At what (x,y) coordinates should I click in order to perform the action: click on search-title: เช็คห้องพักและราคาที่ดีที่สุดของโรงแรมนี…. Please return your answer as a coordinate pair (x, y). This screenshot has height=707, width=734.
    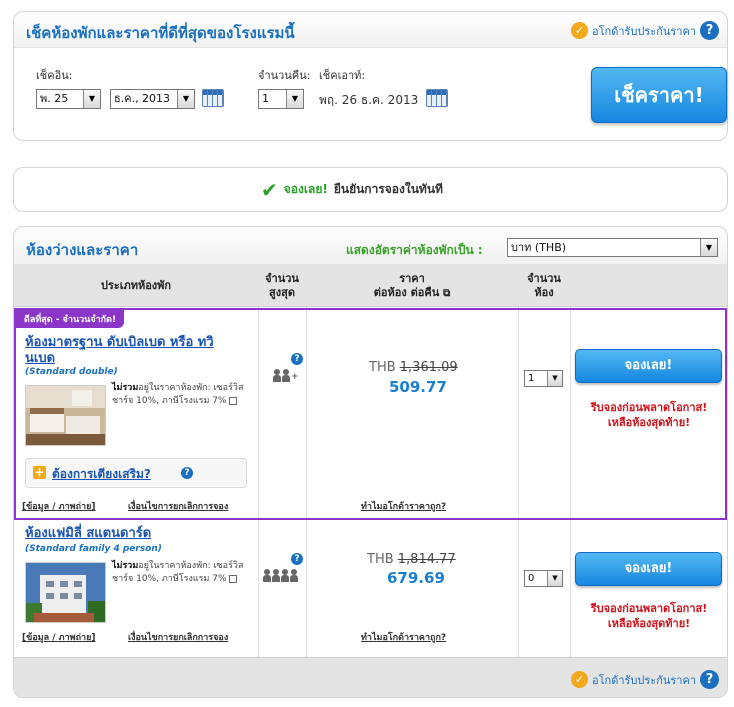
    Looking at the image, I should click on (160, 33).